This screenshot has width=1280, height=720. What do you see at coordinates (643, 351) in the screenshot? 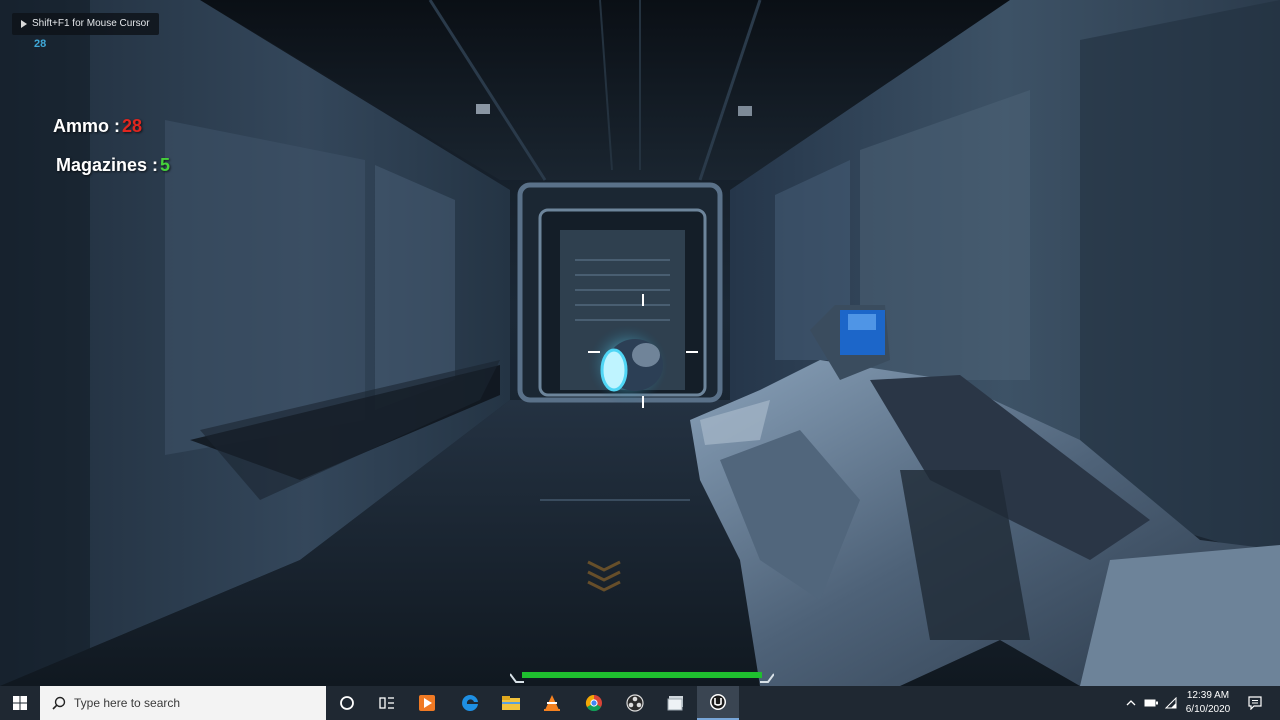
I see `crosshair` at bounding box center [643, 351].